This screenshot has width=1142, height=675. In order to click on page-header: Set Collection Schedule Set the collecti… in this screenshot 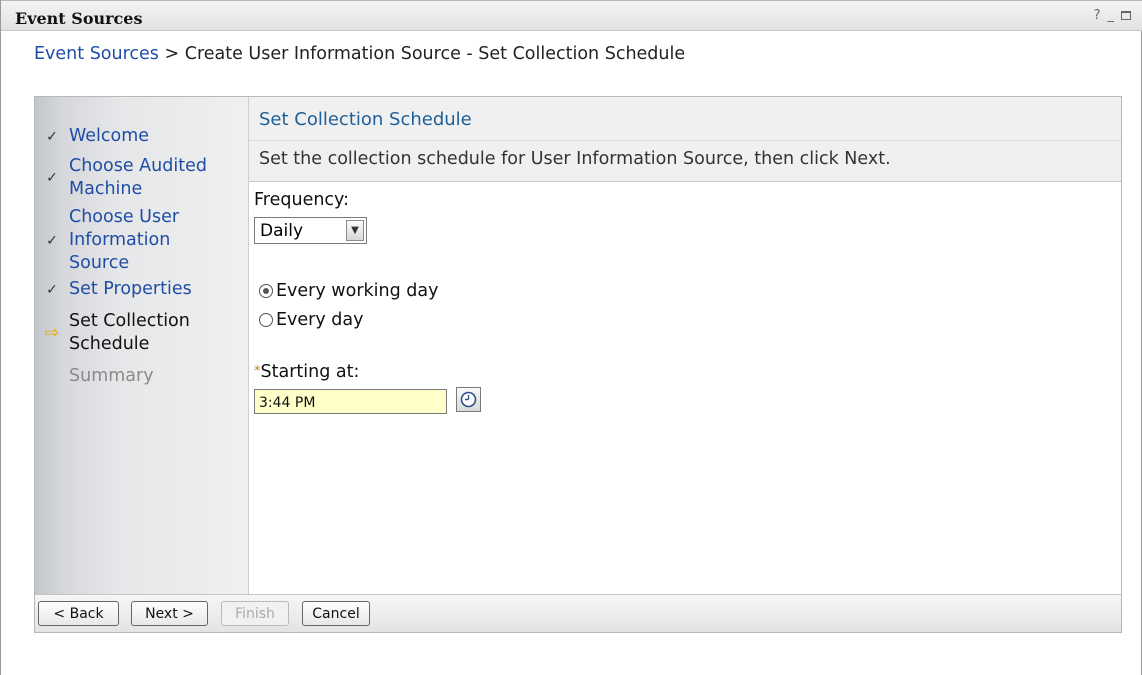, I will do `click(685, 139)`.